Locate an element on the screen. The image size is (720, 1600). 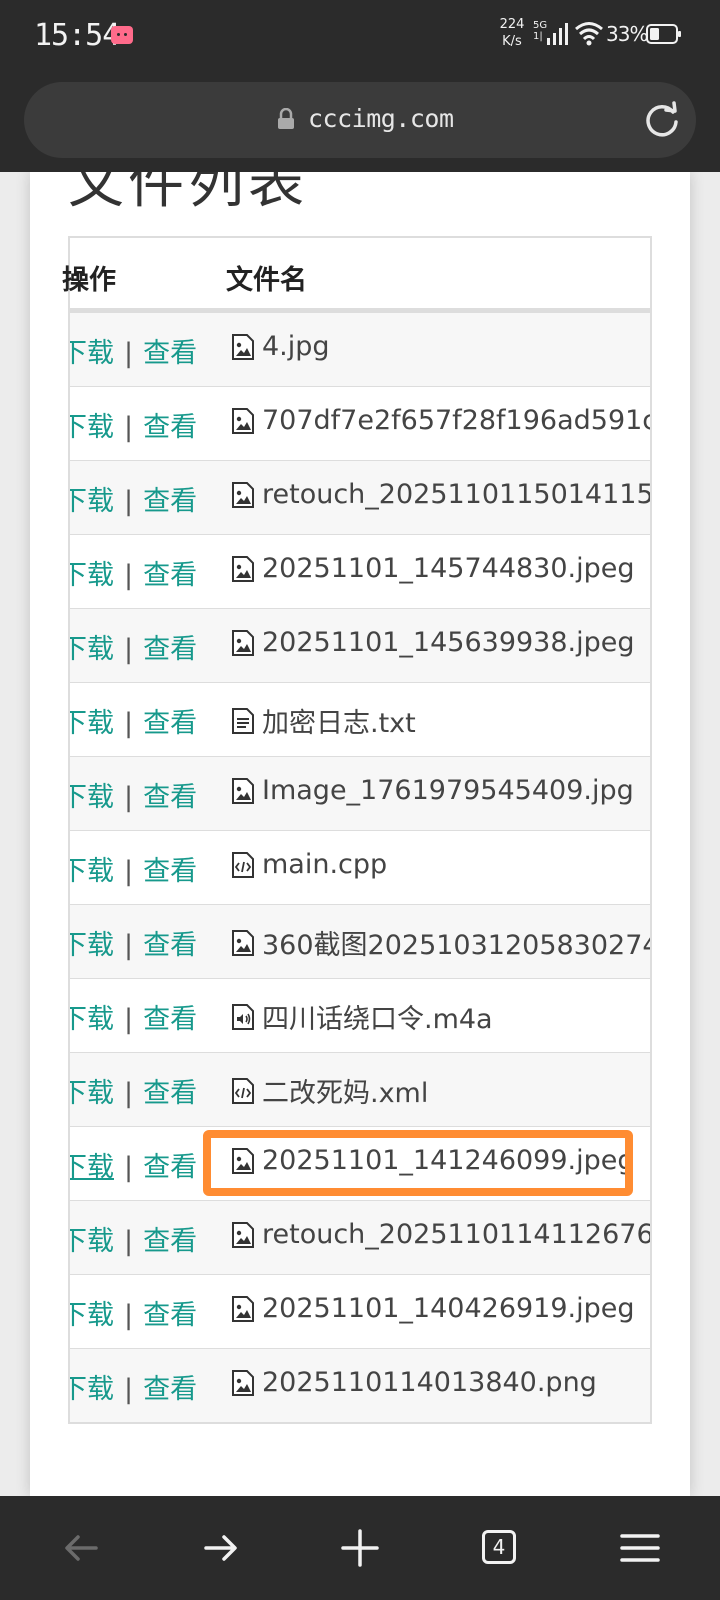
file-name-link: retouch_2025110115014115.png is located at coordinates (440, 494).